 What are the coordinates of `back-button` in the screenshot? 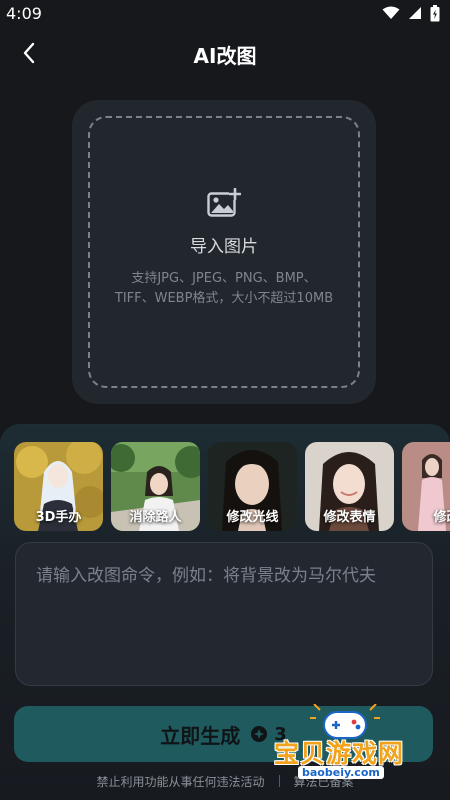 It's located at (29, 53).